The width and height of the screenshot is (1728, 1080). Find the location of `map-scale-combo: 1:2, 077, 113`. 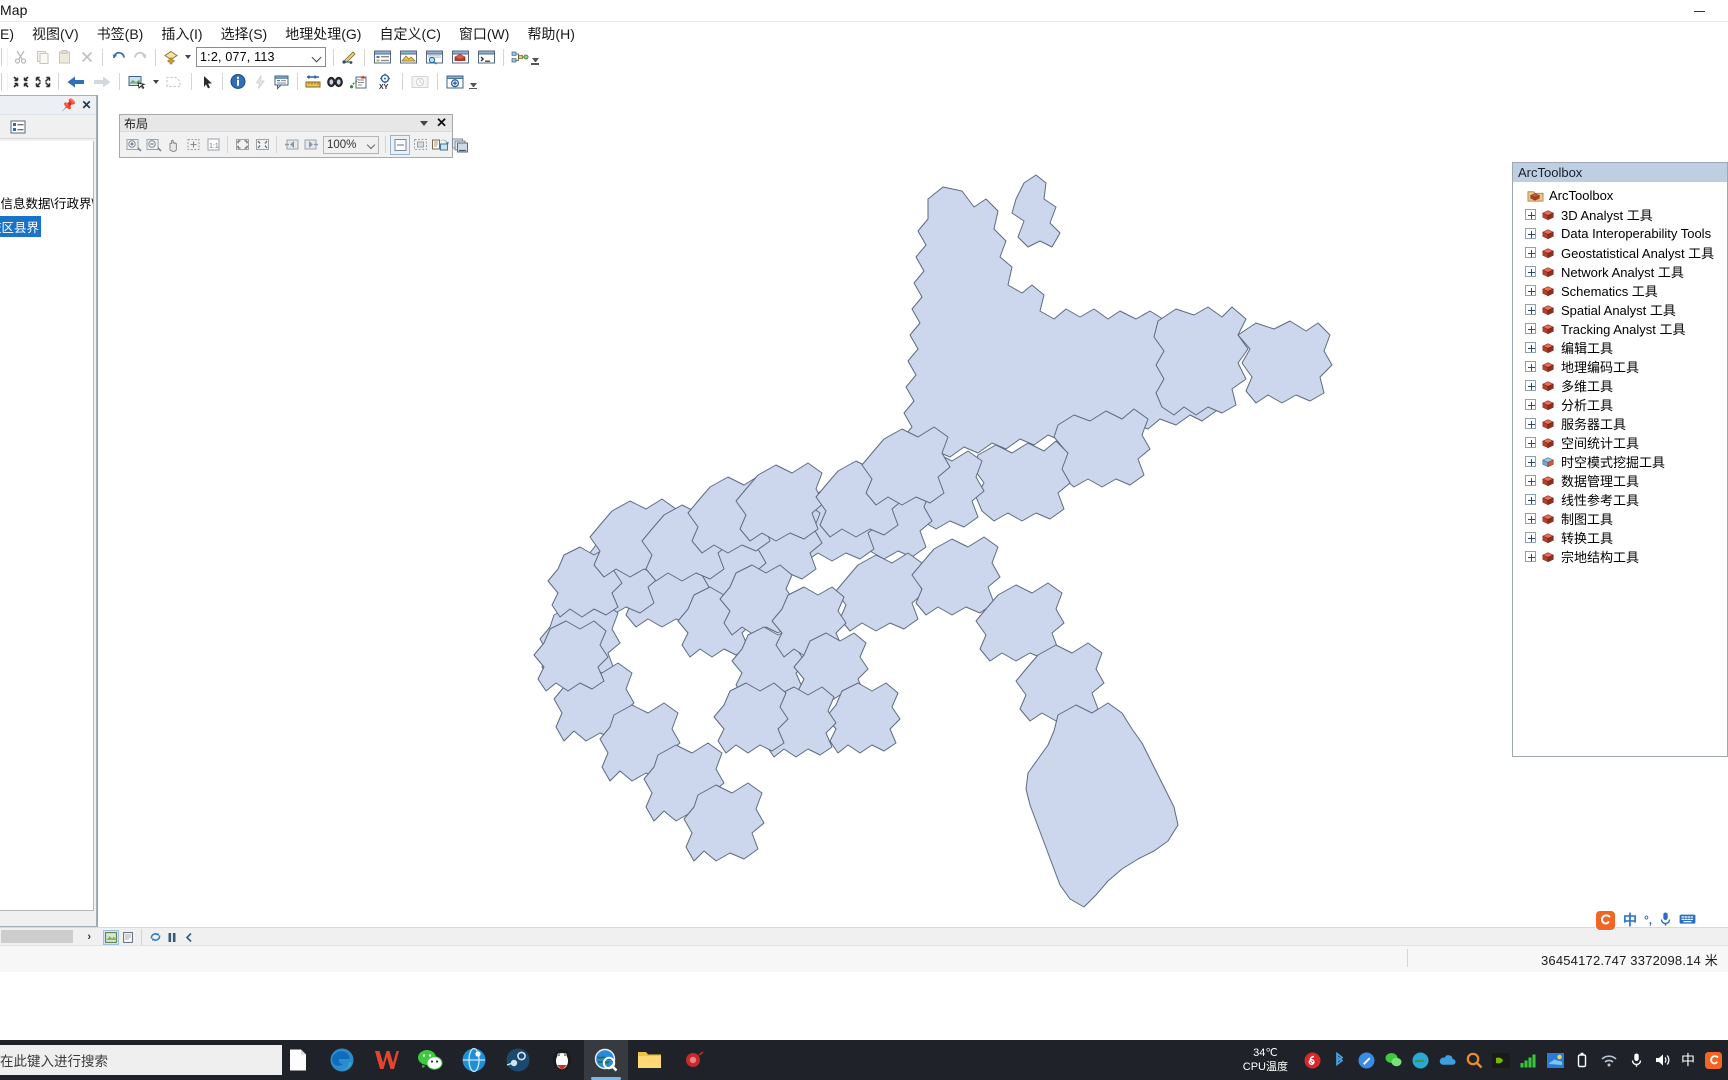

map-scale-combo: 1:2, 077, 113 is located at coordinates (261, 57).